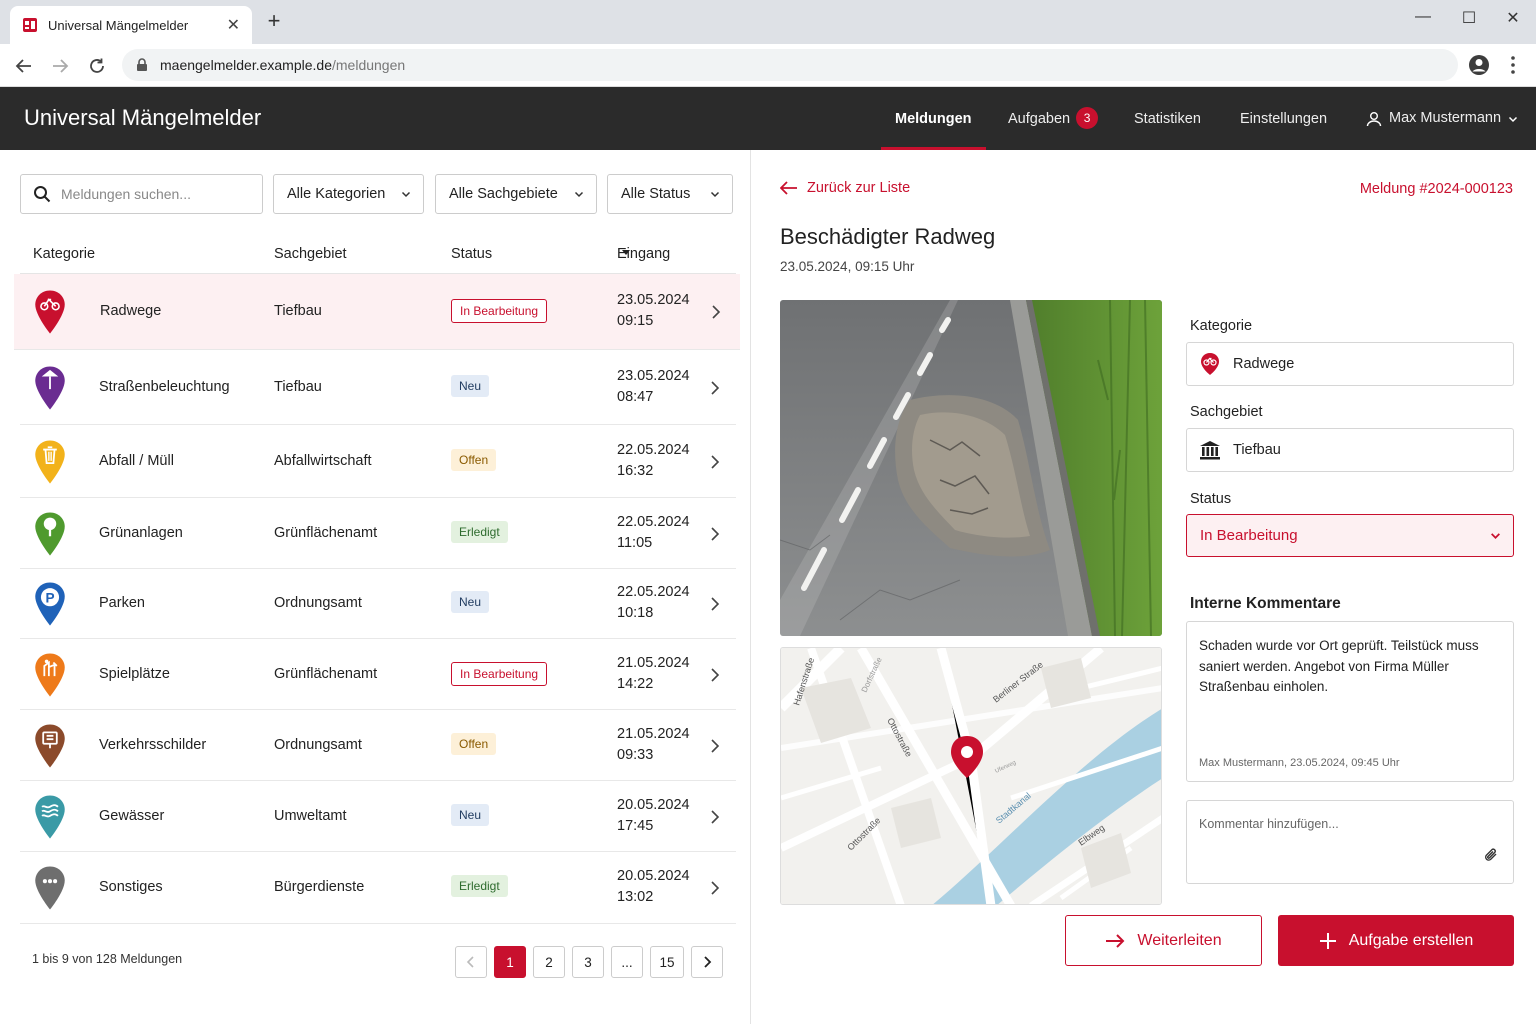 The image size is (1536, 1024). Describe the element at coordinates (1442, 118) in the screenshot. I see `user-menu: Max Mustermann` at that location.